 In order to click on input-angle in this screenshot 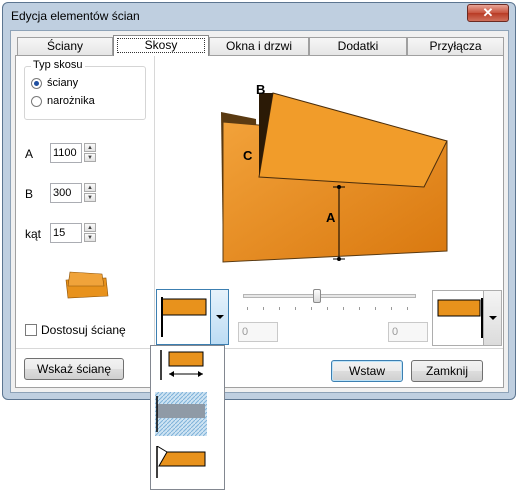, I will do `click(66, 233)`.